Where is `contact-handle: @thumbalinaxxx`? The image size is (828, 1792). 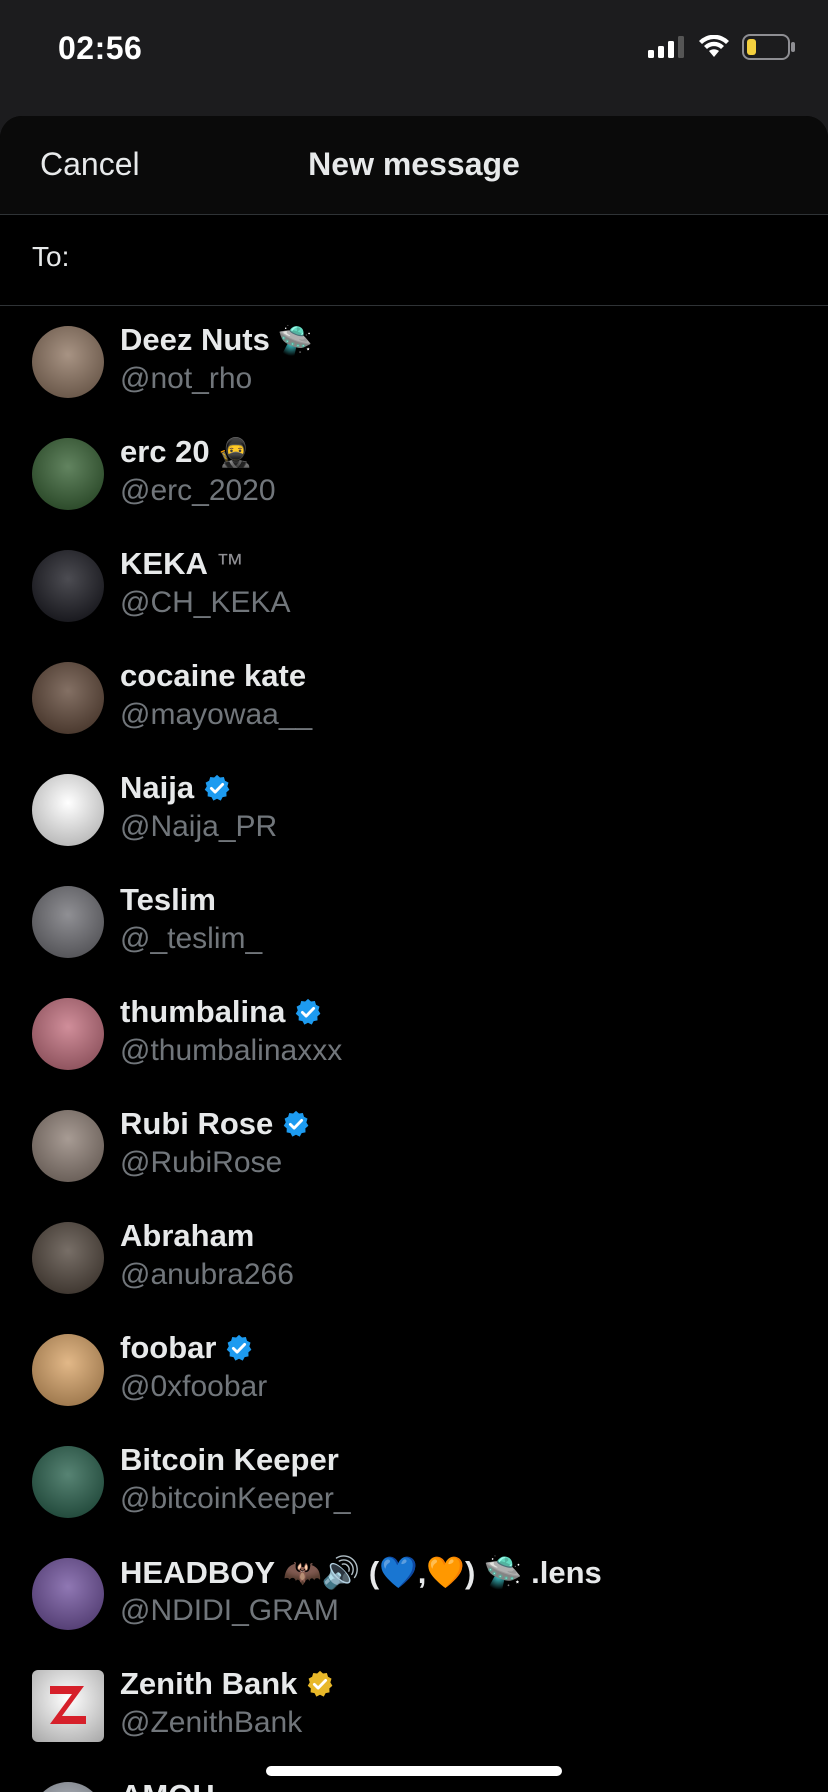 contact-handle: @thumbalinaxxx is located at coordinates (231, 1050).